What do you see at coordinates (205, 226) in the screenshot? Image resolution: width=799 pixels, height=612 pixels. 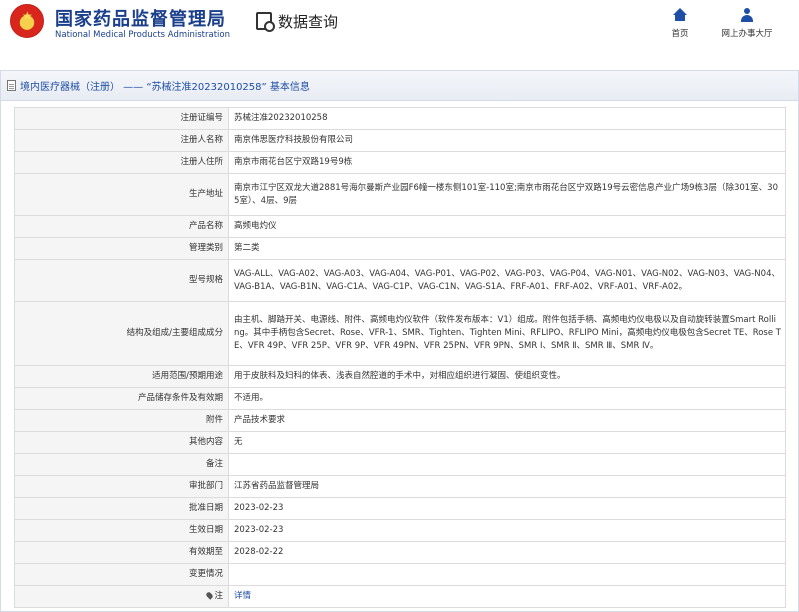 I see `field-label-text: 产品名称` at bounding box center [205, 226].